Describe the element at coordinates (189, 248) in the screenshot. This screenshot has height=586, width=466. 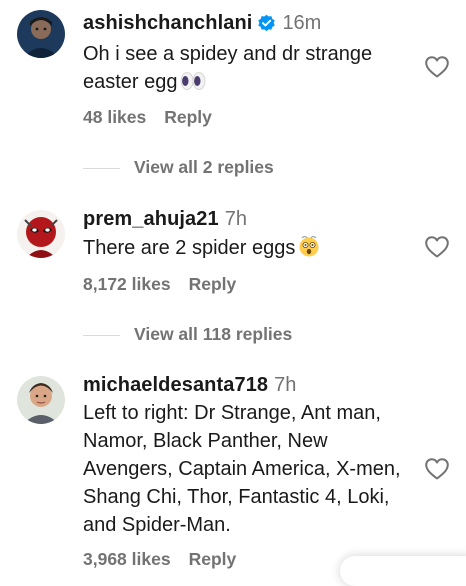
I see `comment-text: There are 2 spider eggs` at that location.